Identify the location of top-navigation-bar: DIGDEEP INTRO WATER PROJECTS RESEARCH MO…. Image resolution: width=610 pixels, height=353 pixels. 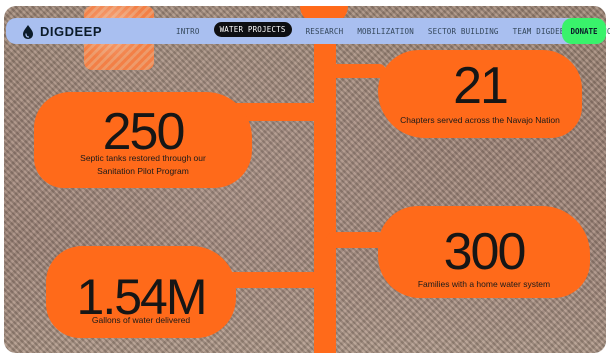
(308, 31).